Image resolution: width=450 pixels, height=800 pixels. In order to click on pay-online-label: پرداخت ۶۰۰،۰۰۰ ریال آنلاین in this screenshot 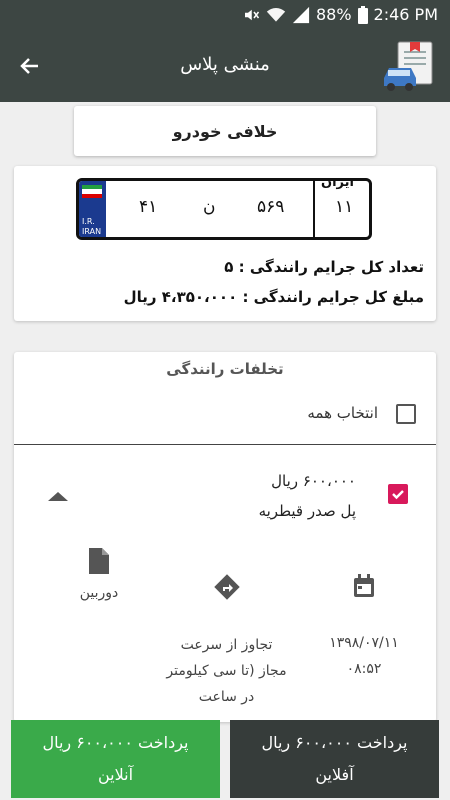, I will do `click(115, 758)`.